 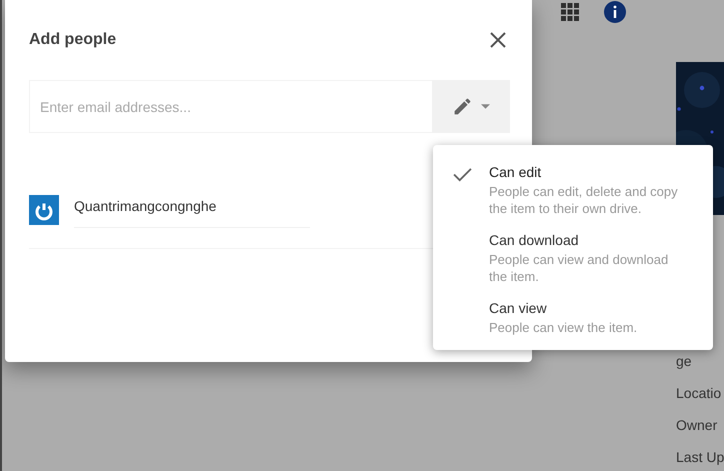 I want to click on caret-icon, so click(x=485, y=106).